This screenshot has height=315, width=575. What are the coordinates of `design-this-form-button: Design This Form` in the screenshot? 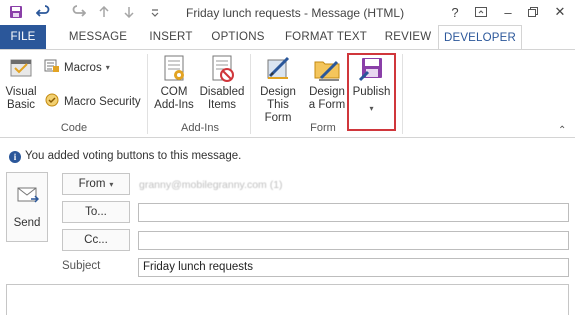 It's located at (278, 88).